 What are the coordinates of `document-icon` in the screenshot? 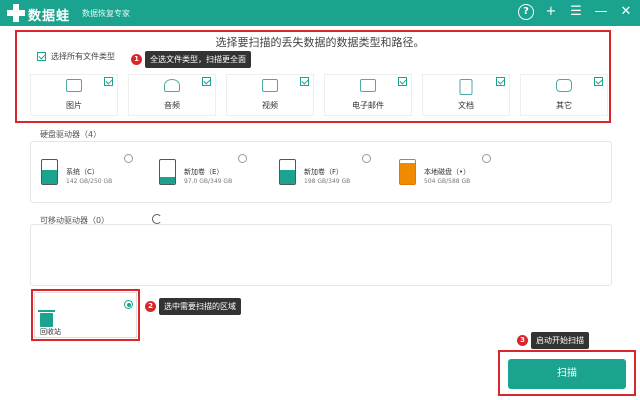 It's located at (466, 87).